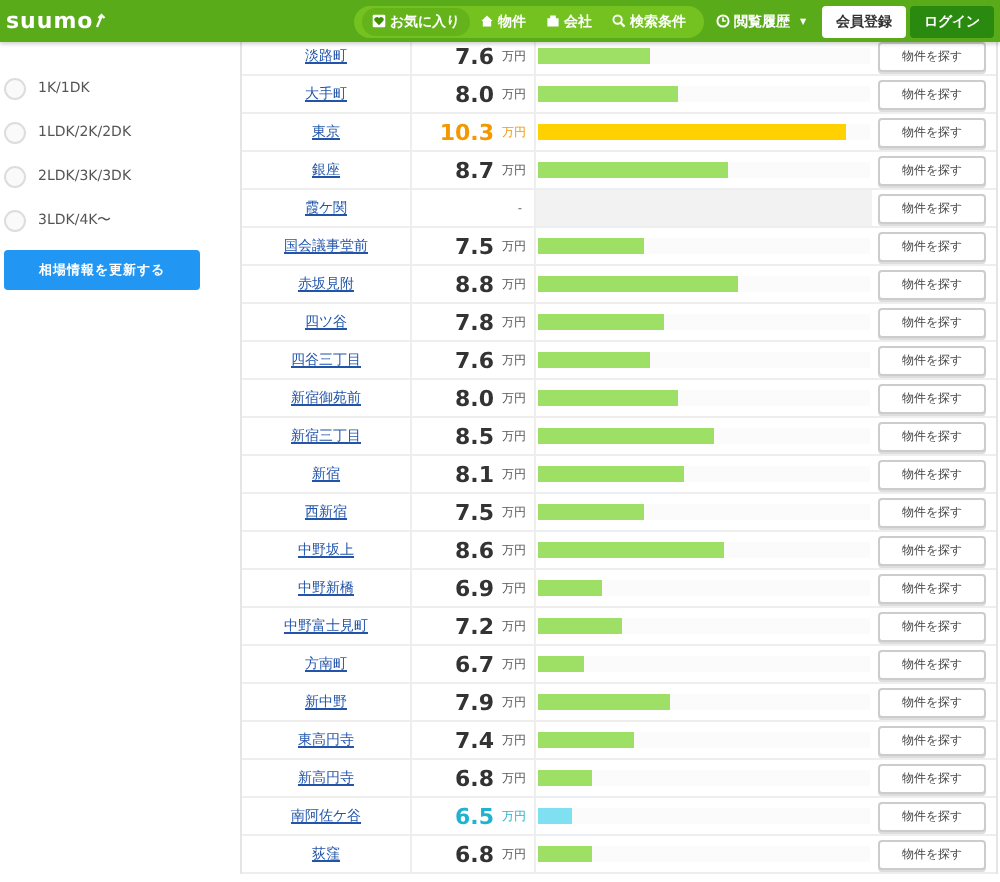  What do you see at coordinates (474, 816) in the screenshot?
I see `rent-price: 6.5` at bounding box center [474, 816].